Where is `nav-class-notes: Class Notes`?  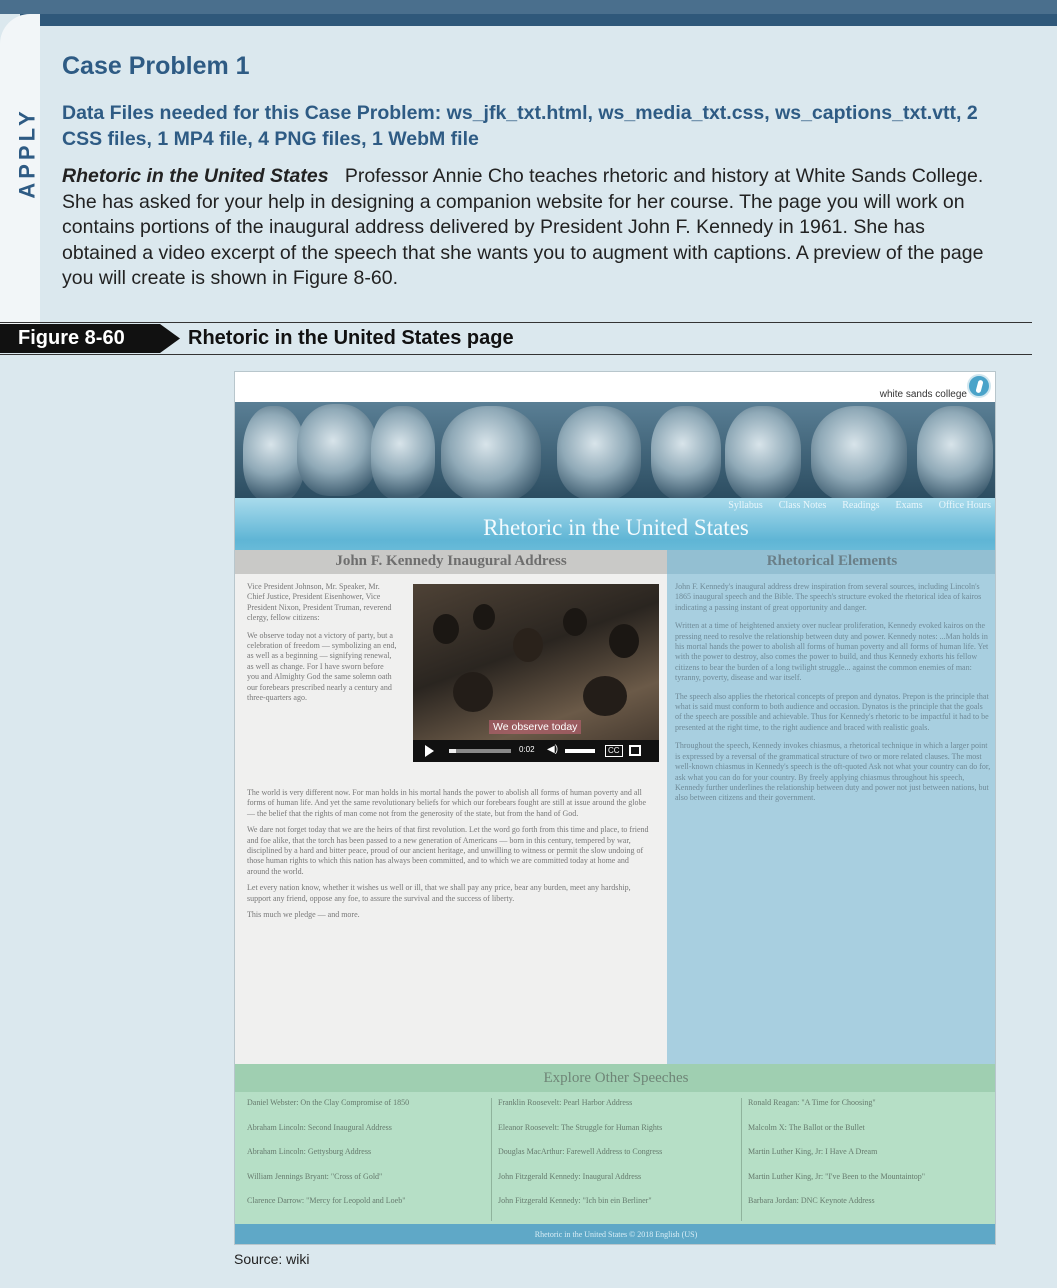
nav-class-notes: Class Notes is located at coordinates (803, 505).